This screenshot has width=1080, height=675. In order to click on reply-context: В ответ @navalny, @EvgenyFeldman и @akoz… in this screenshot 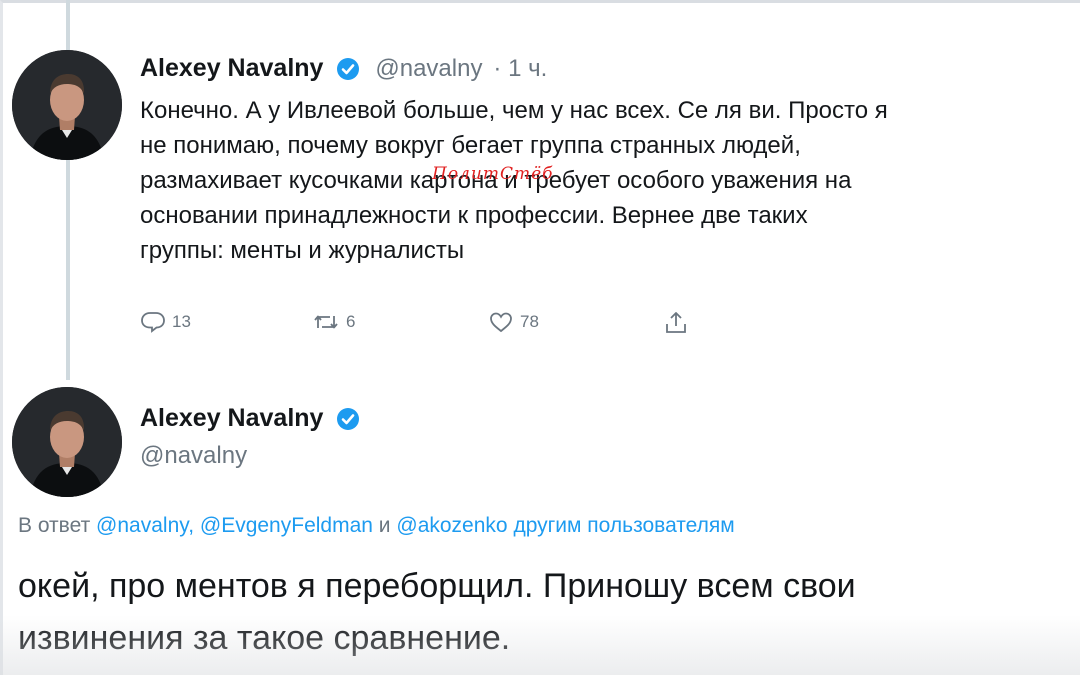, I will do `click(376, 526)`.